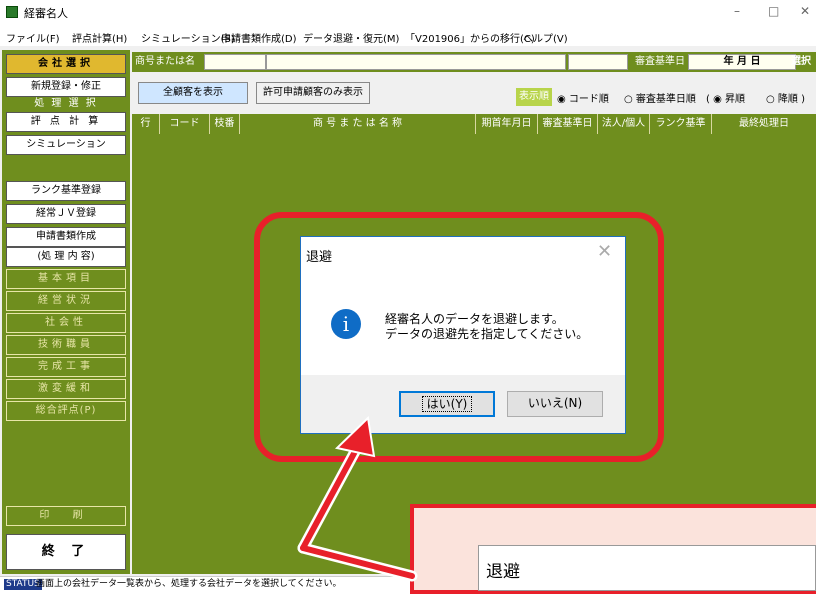 The image size is (816, 594). I want to click on col-branch: 枝番, so click(225, 124).